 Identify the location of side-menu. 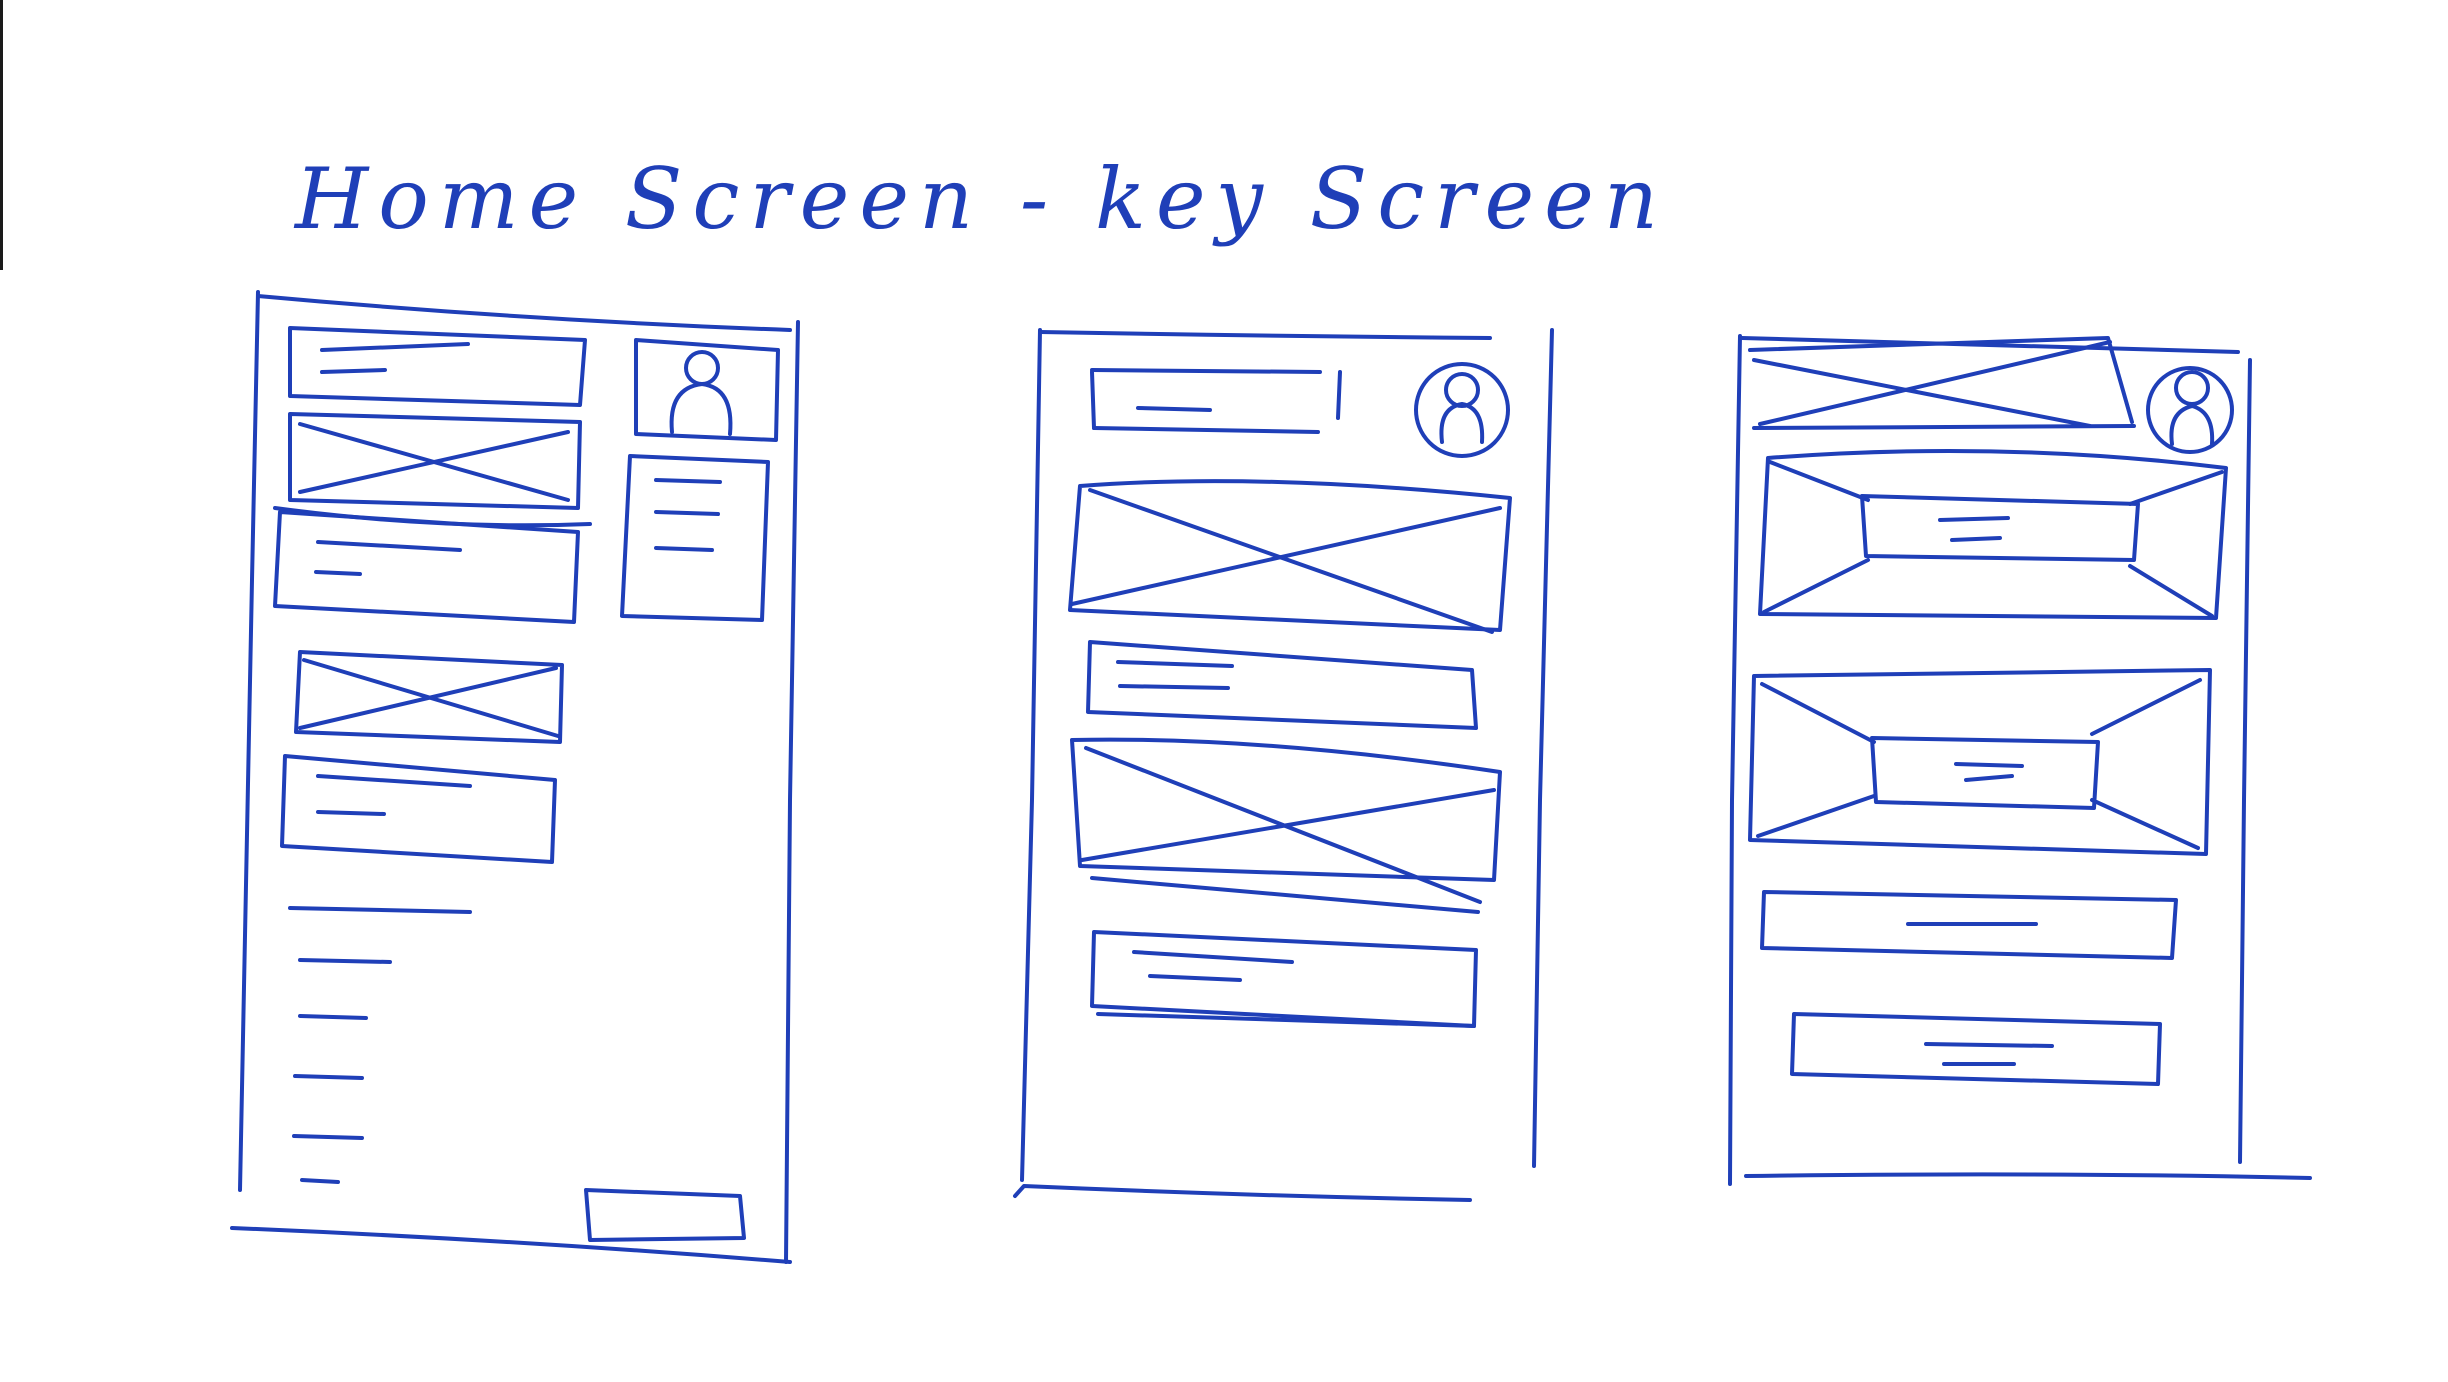
(695, 538).